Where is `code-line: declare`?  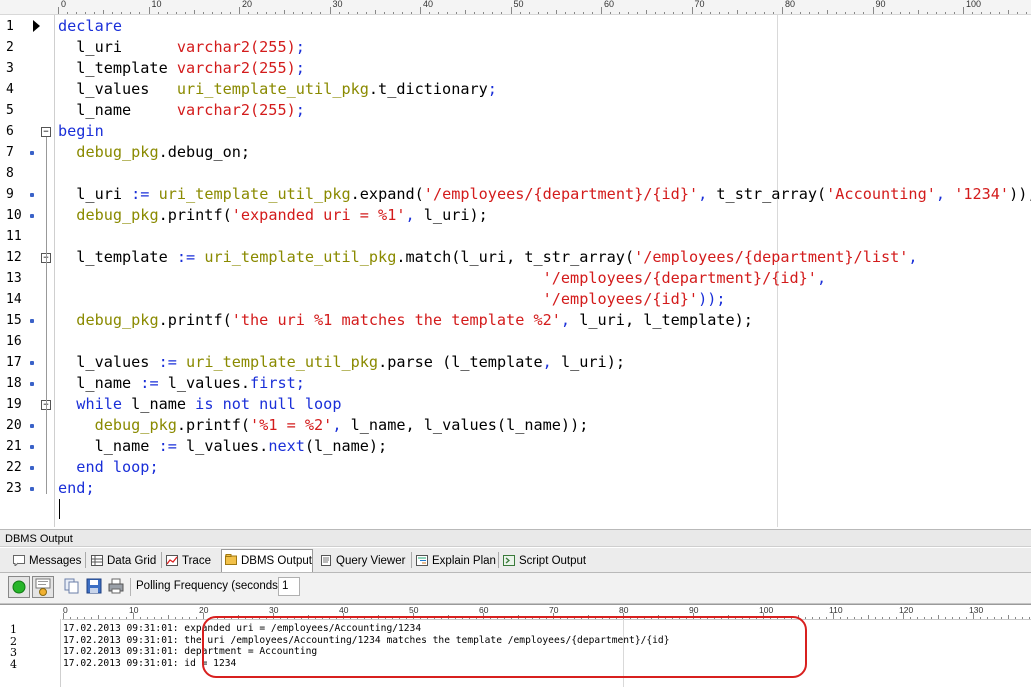 code-line: declare is located at coordinates (90, 26).